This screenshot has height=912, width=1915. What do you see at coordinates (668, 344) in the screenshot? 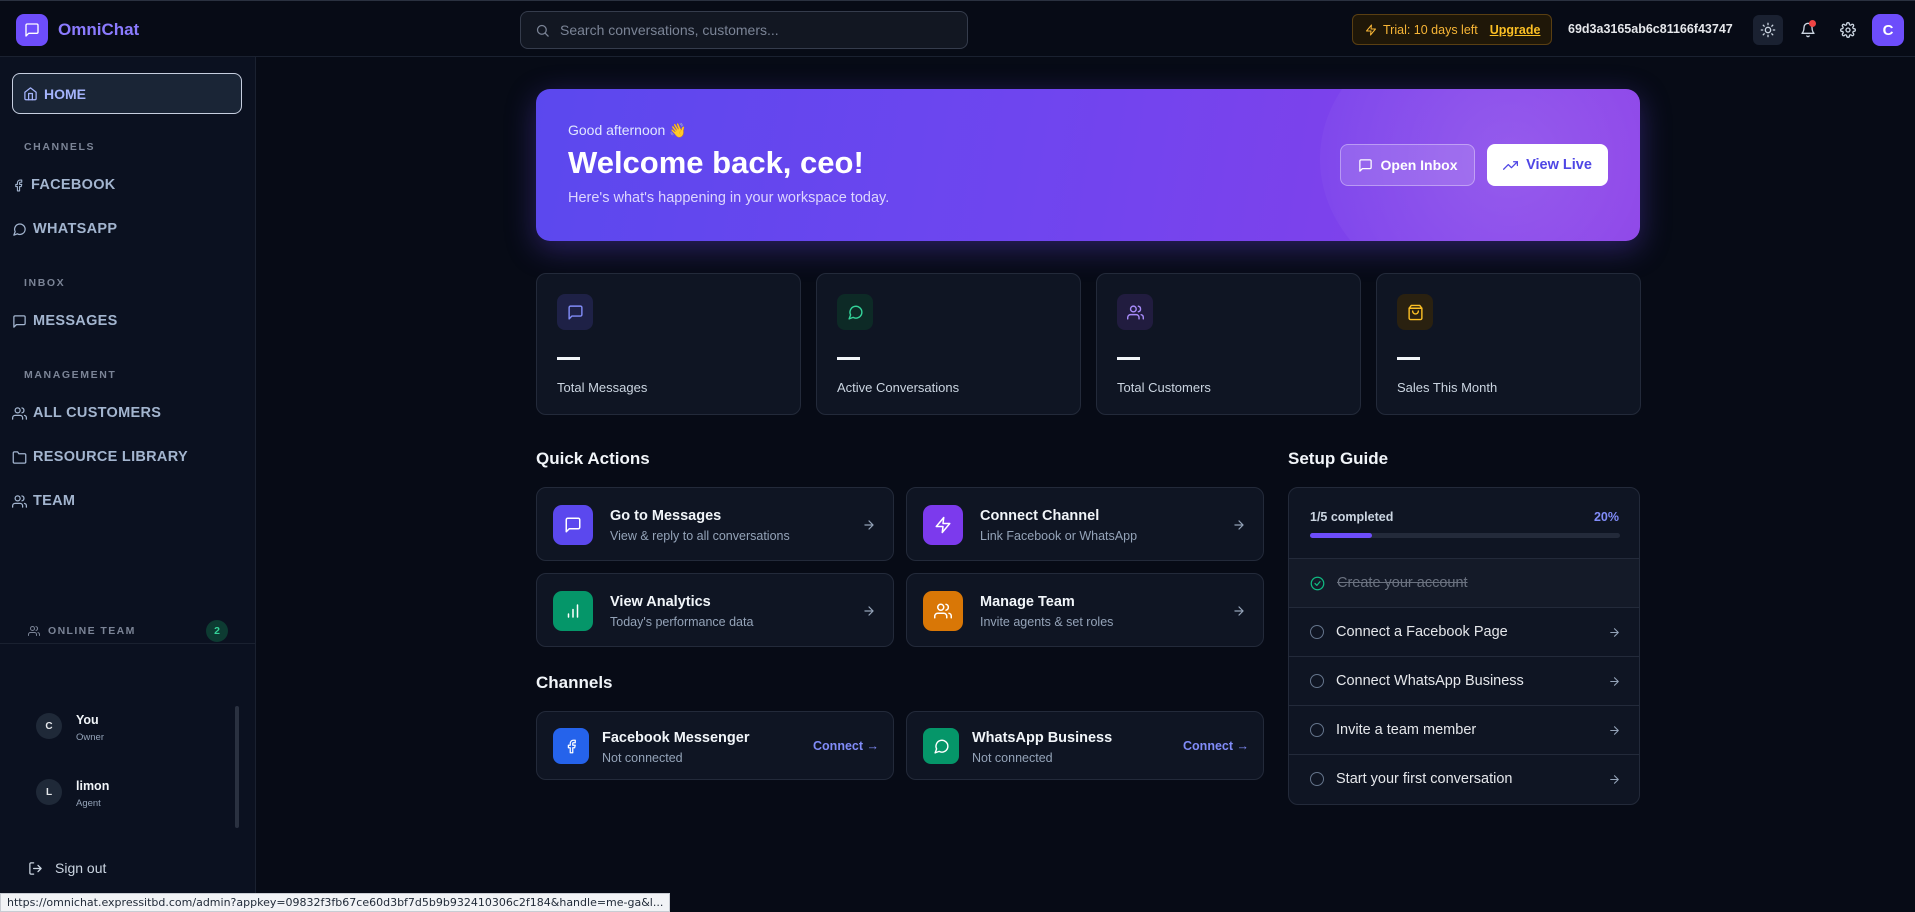
I see `stat-card-total-messages: Total Messages` at bounding box center [668, 344].